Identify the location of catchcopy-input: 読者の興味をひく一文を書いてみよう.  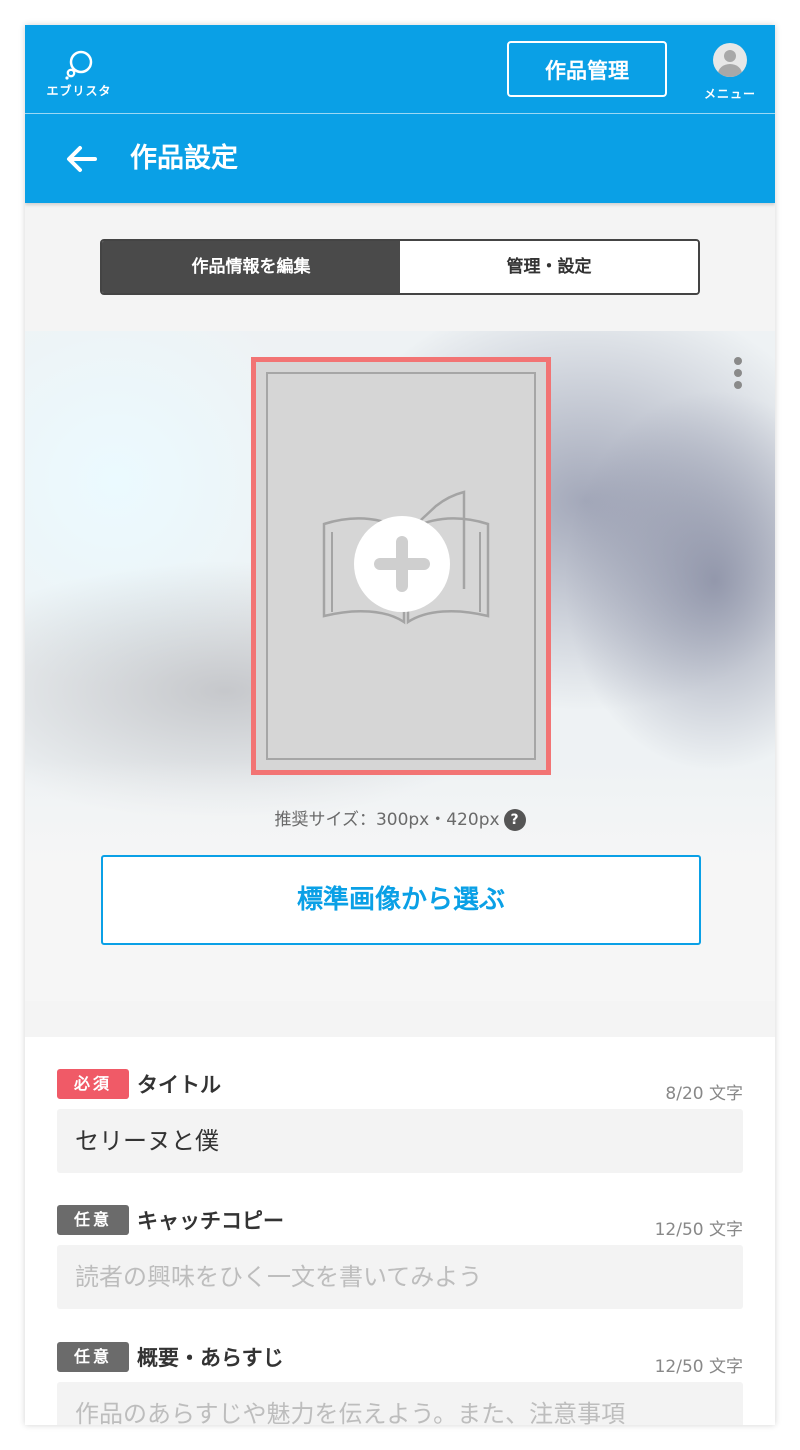
(400, 1277).